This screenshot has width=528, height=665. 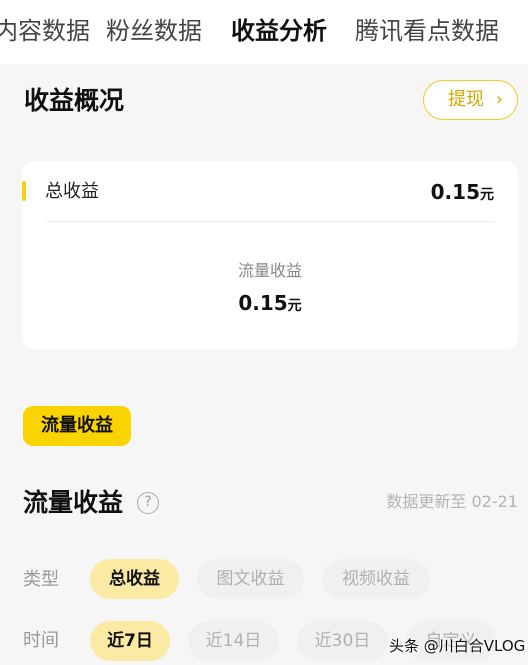 What do you see at coordinates (342, 641) in the screenshot?
I see `time-chip-30-days: 近30日` at bounding box center [342, 641].